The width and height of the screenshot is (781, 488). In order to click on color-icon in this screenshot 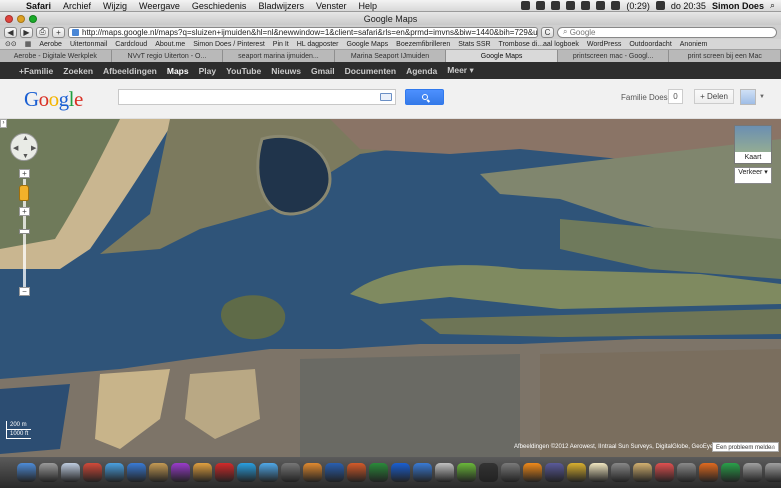, I will do `click(664, 472)`.